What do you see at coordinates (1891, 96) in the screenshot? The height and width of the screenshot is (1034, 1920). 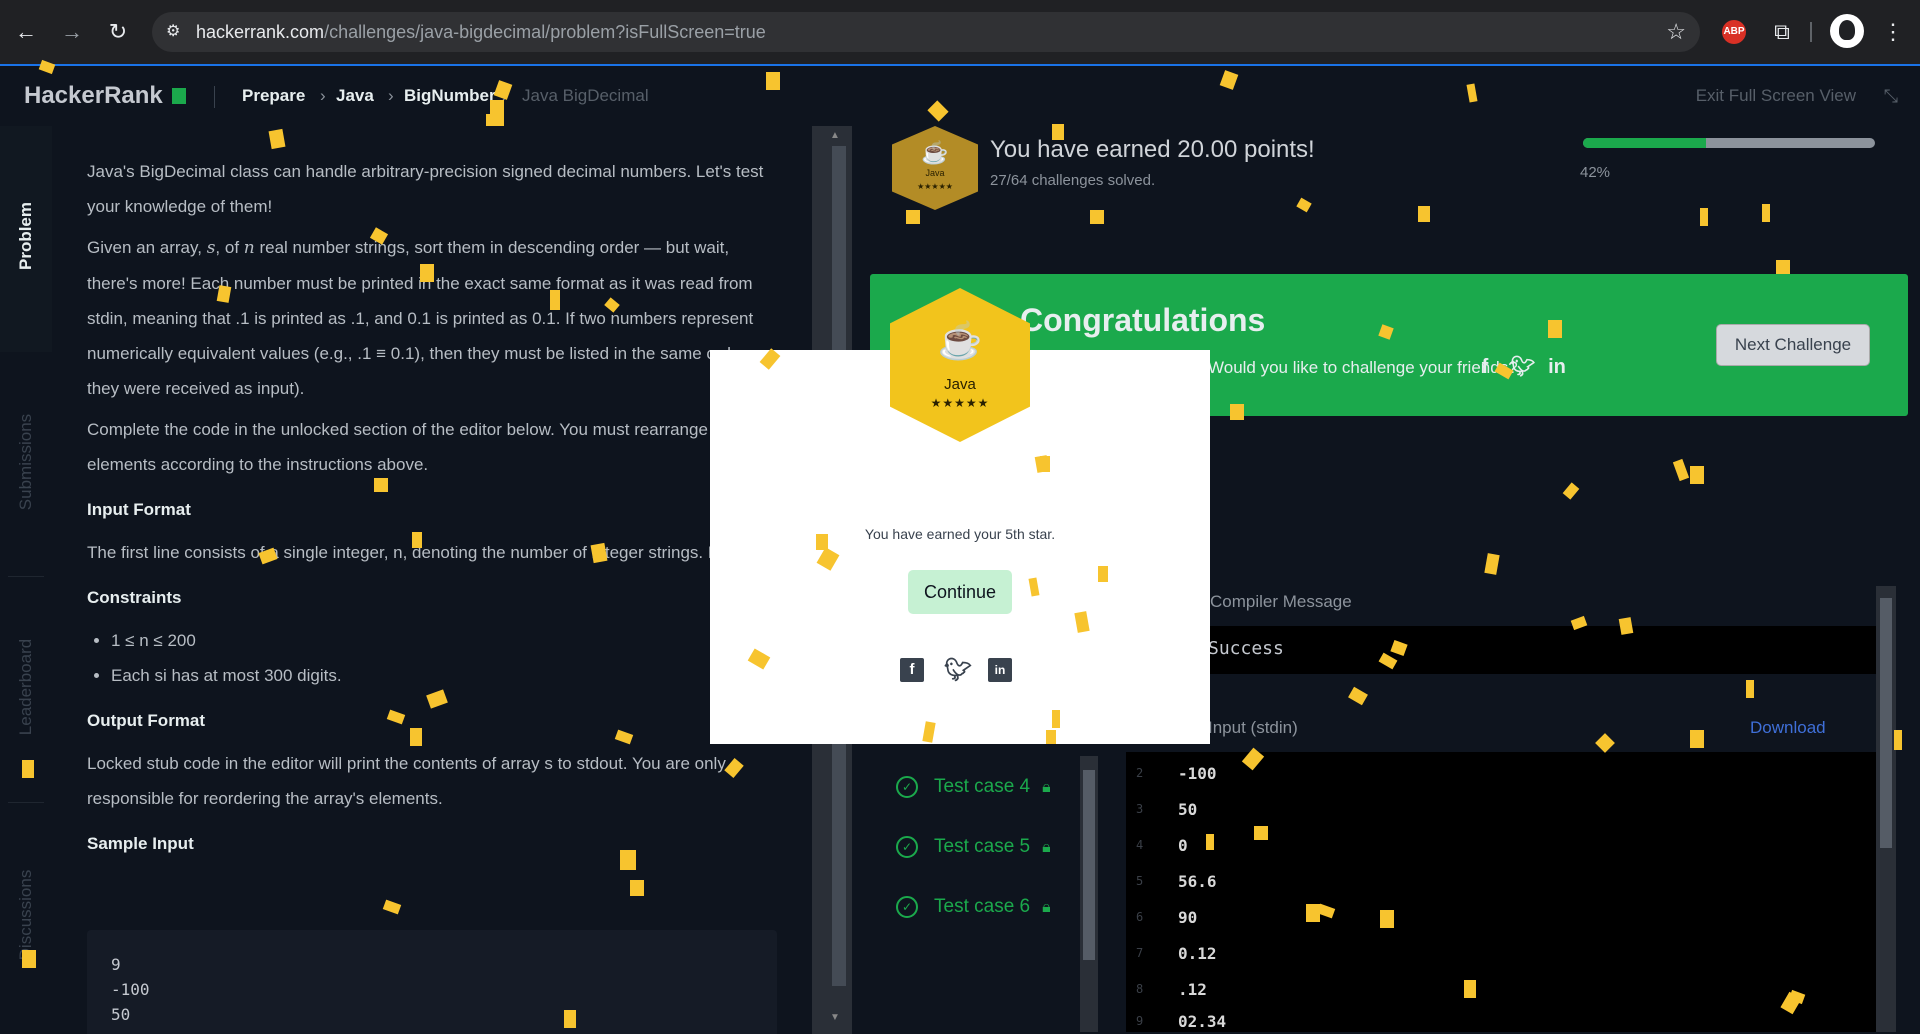 I see `collapse-icon: ⤡` at bounding box center [1891, 96].